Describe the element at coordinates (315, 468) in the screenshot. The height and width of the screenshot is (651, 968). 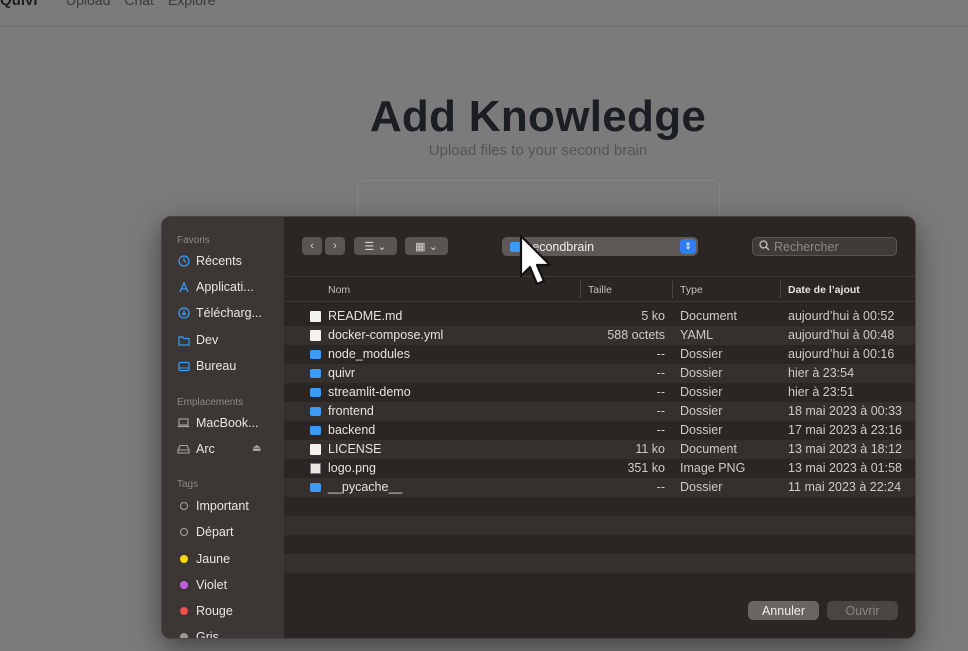
I see `image-file-icon` at that location.